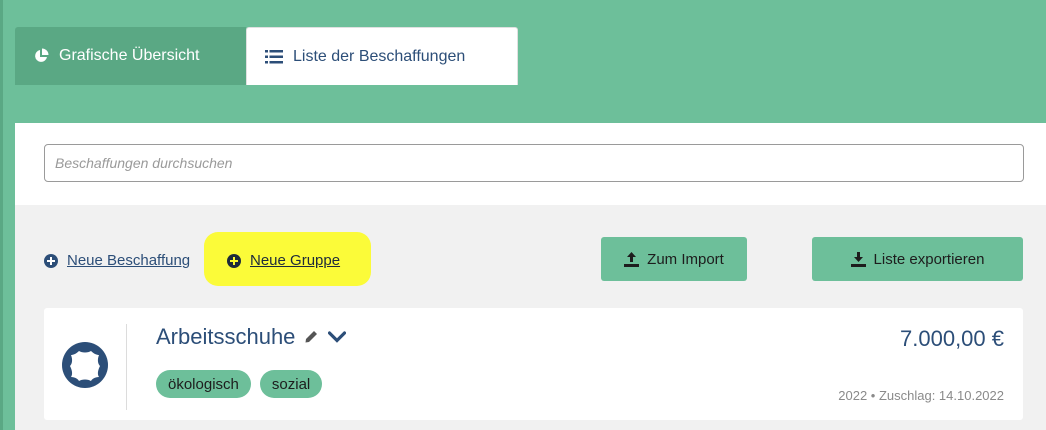 The image size is (1046, 430). What do you see at coordinates (685, 259) in the screenshot?
I see `import-button-label: Zum Import` at bounding box center [685, 259].